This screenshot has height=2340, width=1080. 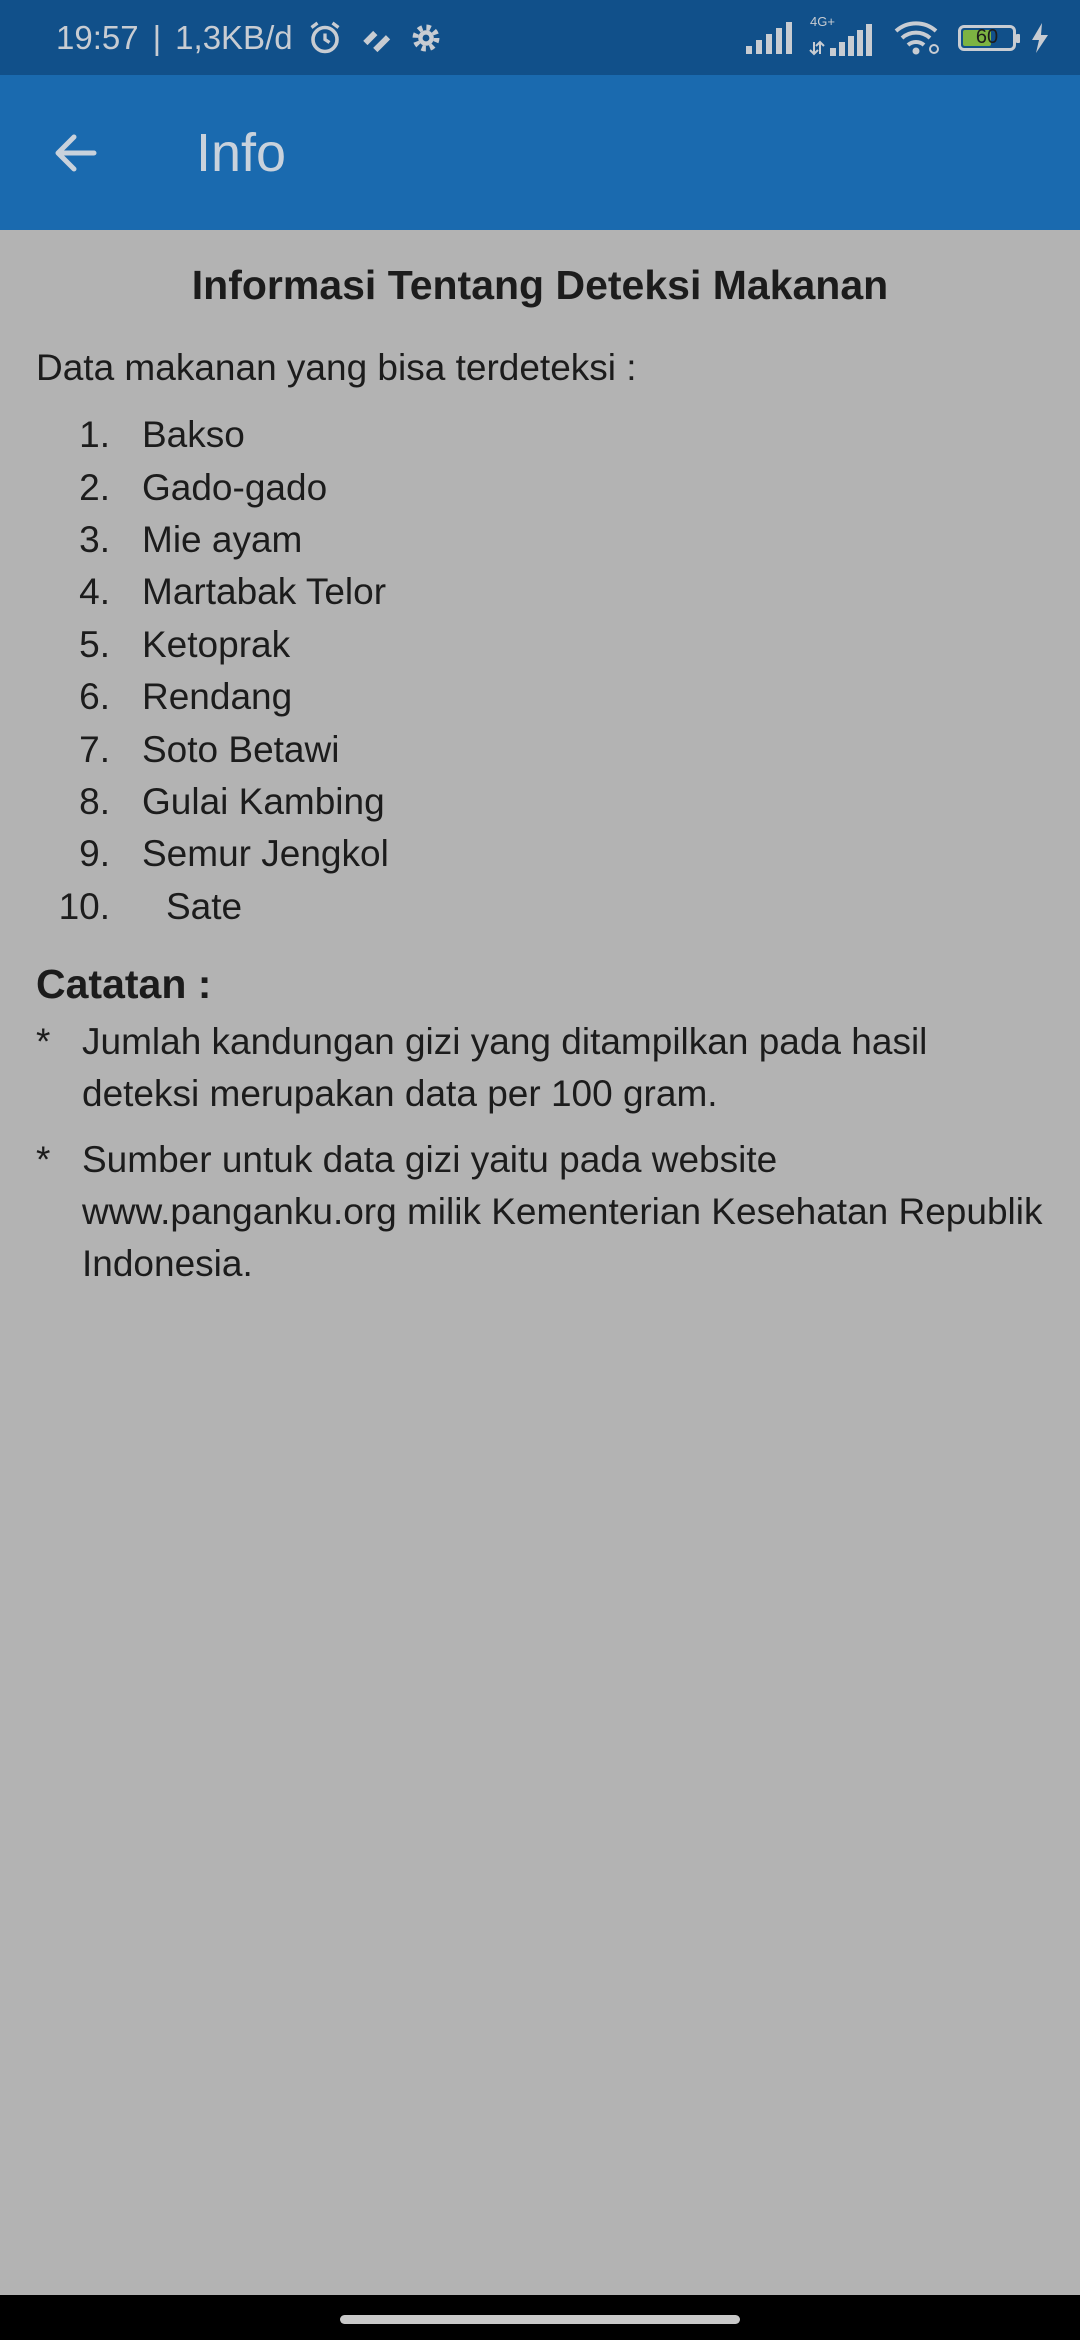 What do you see at coordinates (222, 539) in the screenshot?
I see `item-name: Mie ayam` at bounding box center [222, 539].